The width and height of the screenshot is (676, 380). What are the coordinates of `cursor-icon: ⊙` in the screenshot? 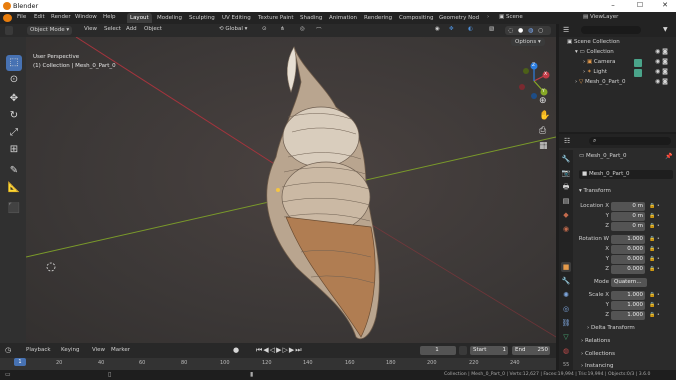 It's located at (14, 80).